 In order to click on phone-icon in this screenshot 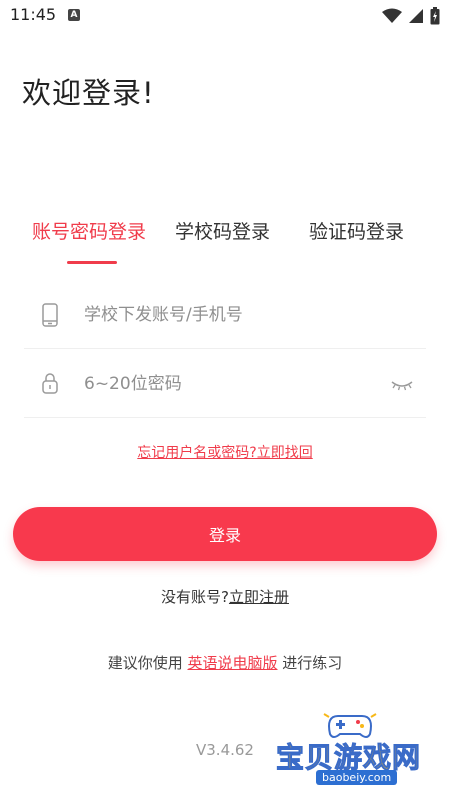, I will do `click(50, 317)`.